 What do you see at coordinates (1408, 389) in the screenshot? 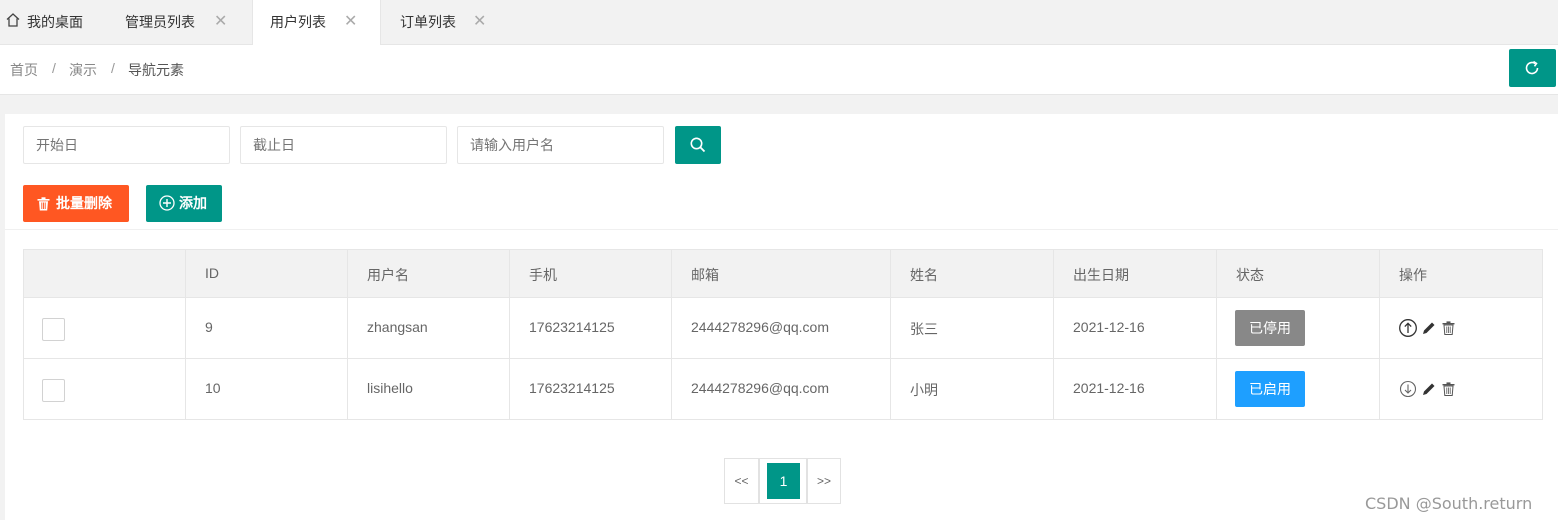
I see `arrow-down-circle-icon` at bounding box center [1408, 389].